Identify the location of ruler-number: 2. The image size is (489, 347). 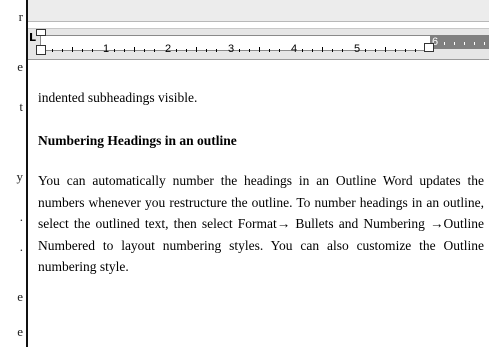
(168, 49).